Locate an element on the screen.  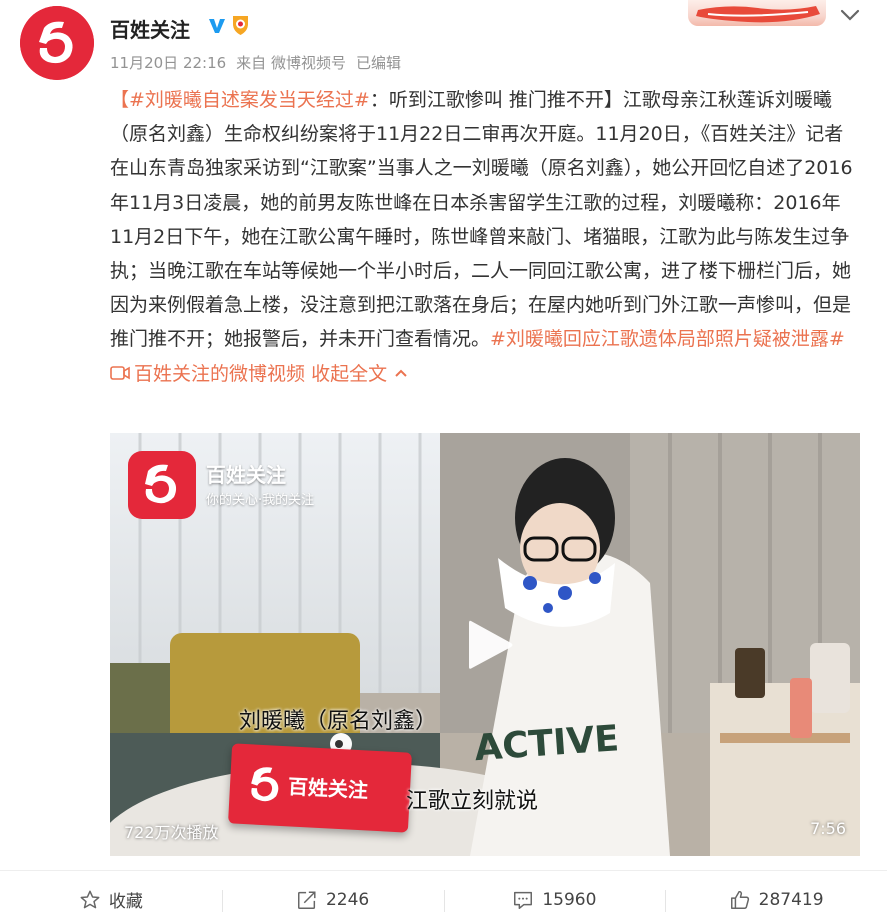
comment-count: 15960 is located at coordinates (569, 899).